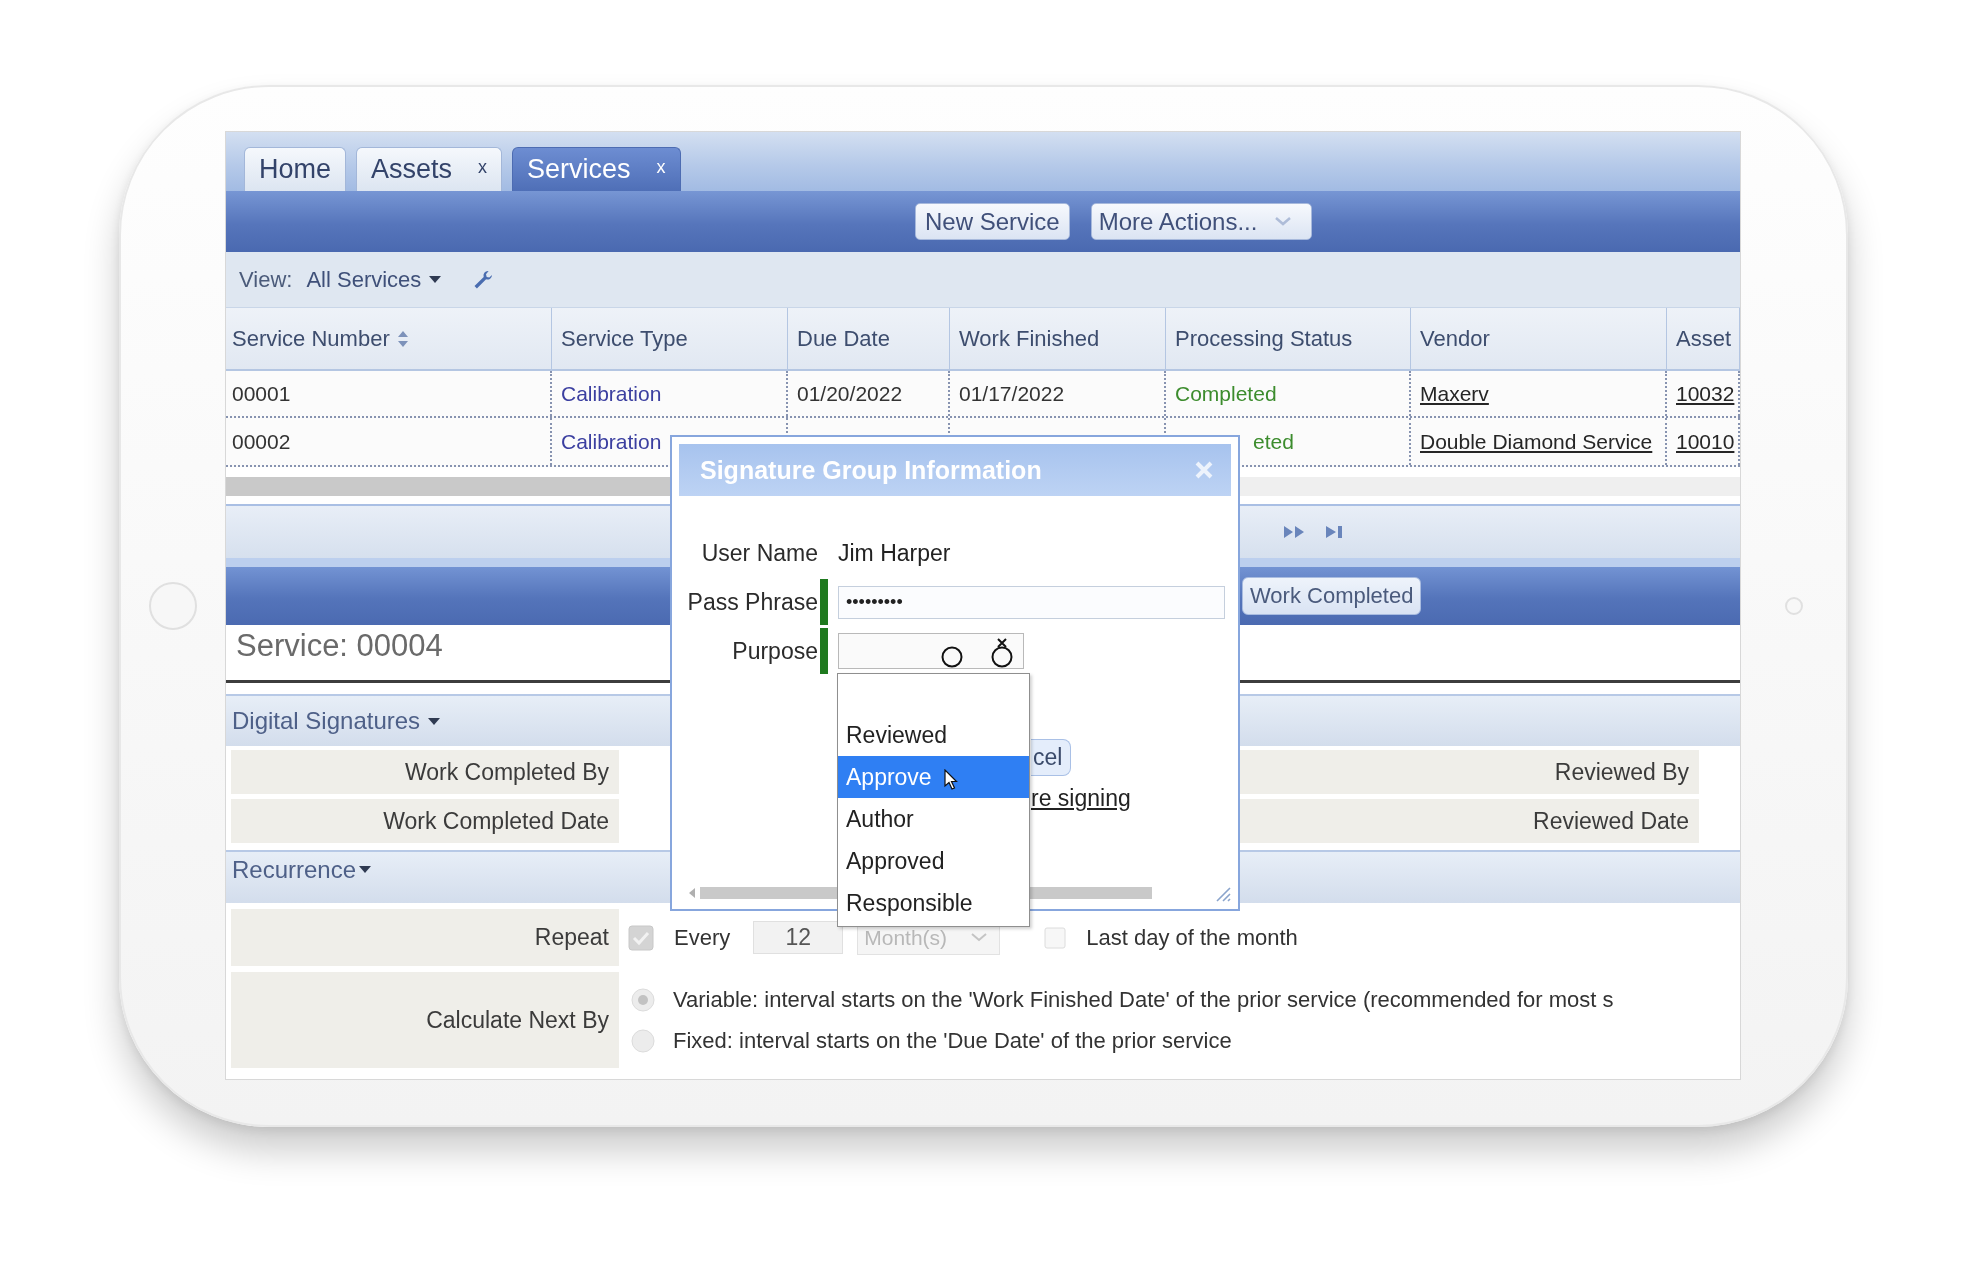 The height and width of the screenshot is (1282, 1964). What do you see at coordinates (871, 470) in the screenshot?
I see `dialog-title: Signature Group Information` at bounding box center [871, 470].